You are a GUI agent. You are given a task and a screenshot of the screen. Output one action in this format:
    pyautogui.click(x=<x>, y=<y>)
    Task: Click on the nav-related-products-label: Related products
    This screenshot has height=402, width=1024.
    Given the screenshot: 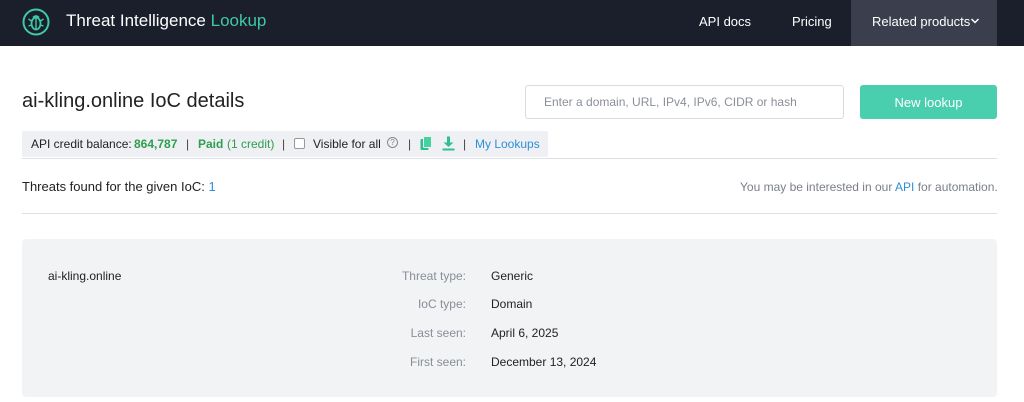 What is the action you would take?
    pyautogui.click(x=921, y=21)
    